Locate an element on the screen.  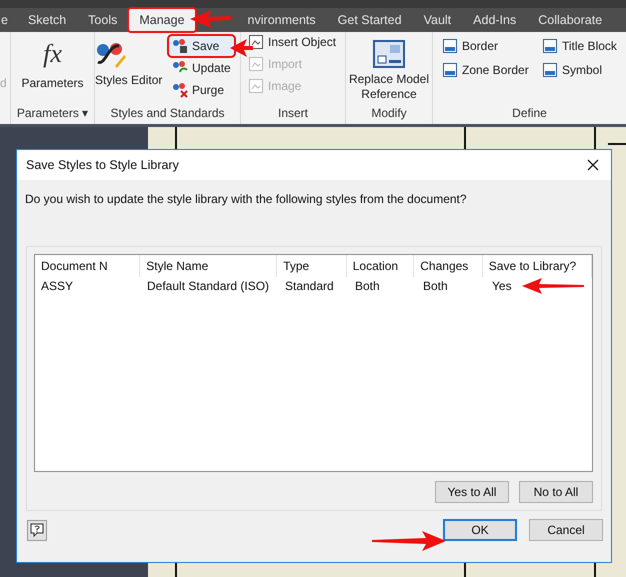
ribbon-tab: Vault is located at coordinates (437, 20).